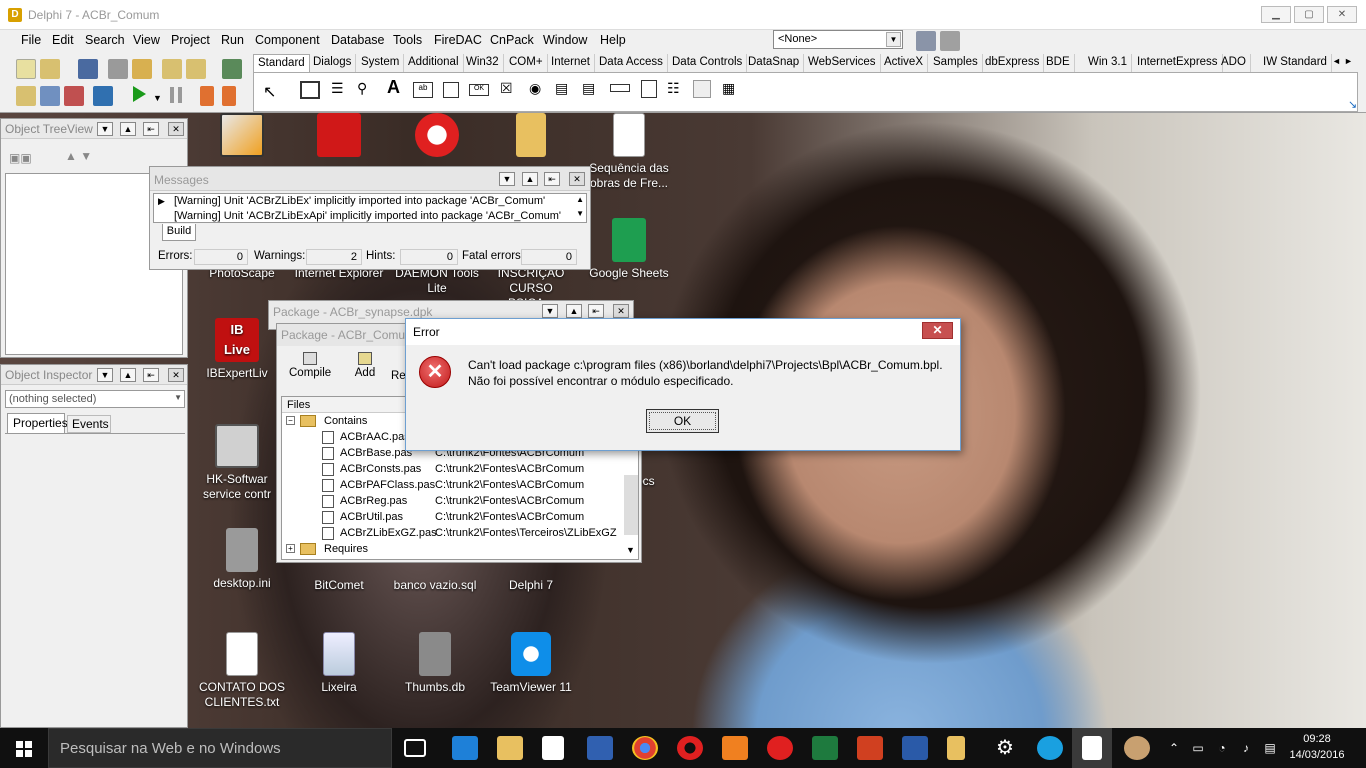 Image resolution: width=1366 pixels, height=768 pixels. What do you see at coordinates (451, 90) in the screenshot?
I see `memo-icon` at bounding box center [451, 90].